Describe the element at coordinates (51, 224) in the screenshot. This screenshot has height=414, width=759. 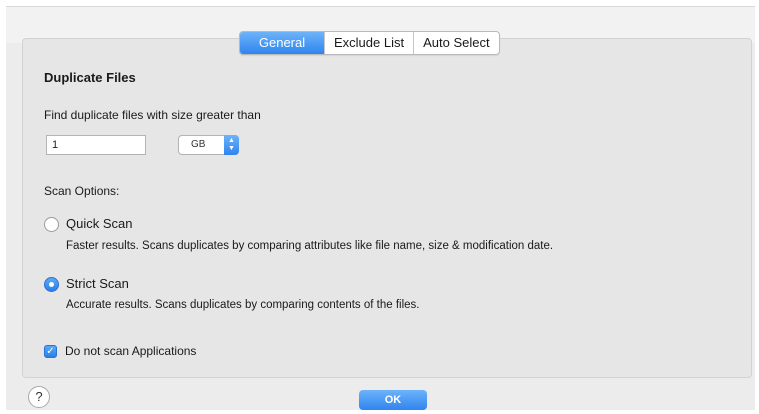
I see `quick-scan-radio` at that location.